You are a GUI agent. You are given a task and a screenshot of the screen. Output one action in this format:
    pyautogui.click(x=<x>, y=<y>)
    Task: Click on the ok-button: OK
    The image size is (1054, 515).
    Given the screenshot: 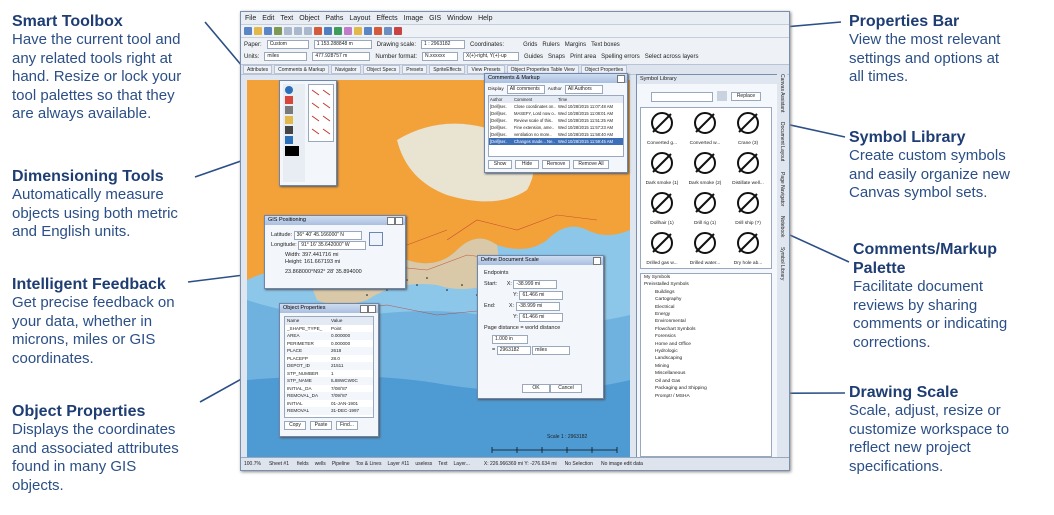 What is the action you would take?
    pyautogui.click(x=536, y=388)
    